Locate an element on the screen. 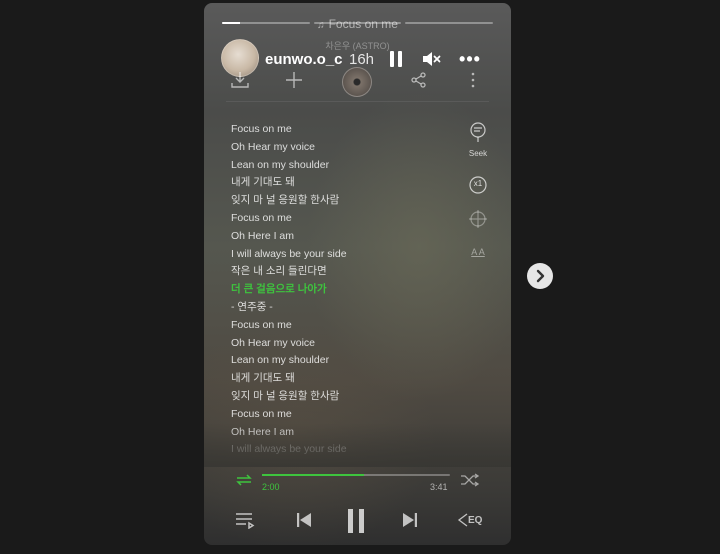 The width and height of the screenshot is (720, 554). lyrics-sync-button is located at coordinates (478, 221).